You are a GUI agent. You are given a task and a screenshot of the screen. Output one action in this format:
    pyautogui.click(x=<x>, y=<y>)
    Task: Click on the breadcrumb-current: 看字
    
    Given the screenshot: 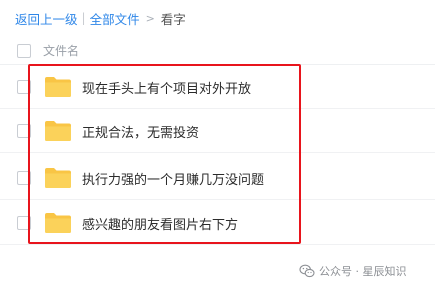 What is the action you would take?
    pyautogui.click(x=173, y=19)
    